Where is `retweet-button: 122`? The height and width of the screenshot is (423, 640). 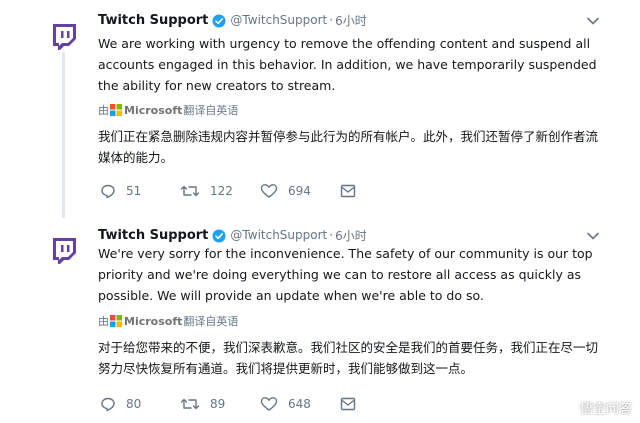 retweet-button: 122 is located at coordinates (220, 191).